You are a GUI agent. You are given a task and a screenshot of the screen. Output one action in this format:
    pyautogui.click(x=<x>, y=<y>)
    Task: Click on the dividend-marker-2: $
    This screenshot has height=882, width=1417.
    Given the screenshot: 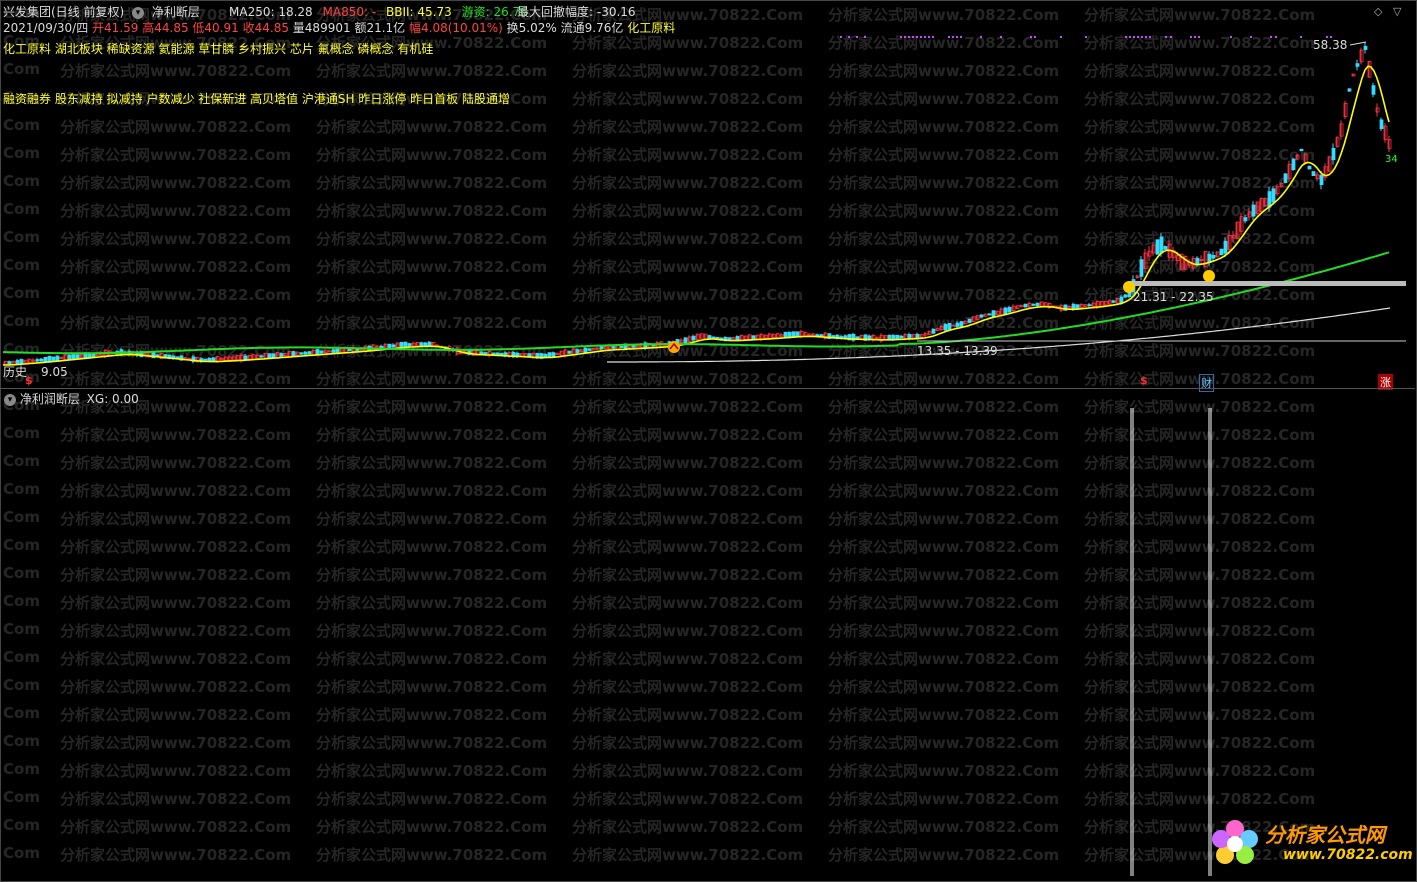 What is the action you would take?
    pyautogui.click(x=1144, y=380)
    